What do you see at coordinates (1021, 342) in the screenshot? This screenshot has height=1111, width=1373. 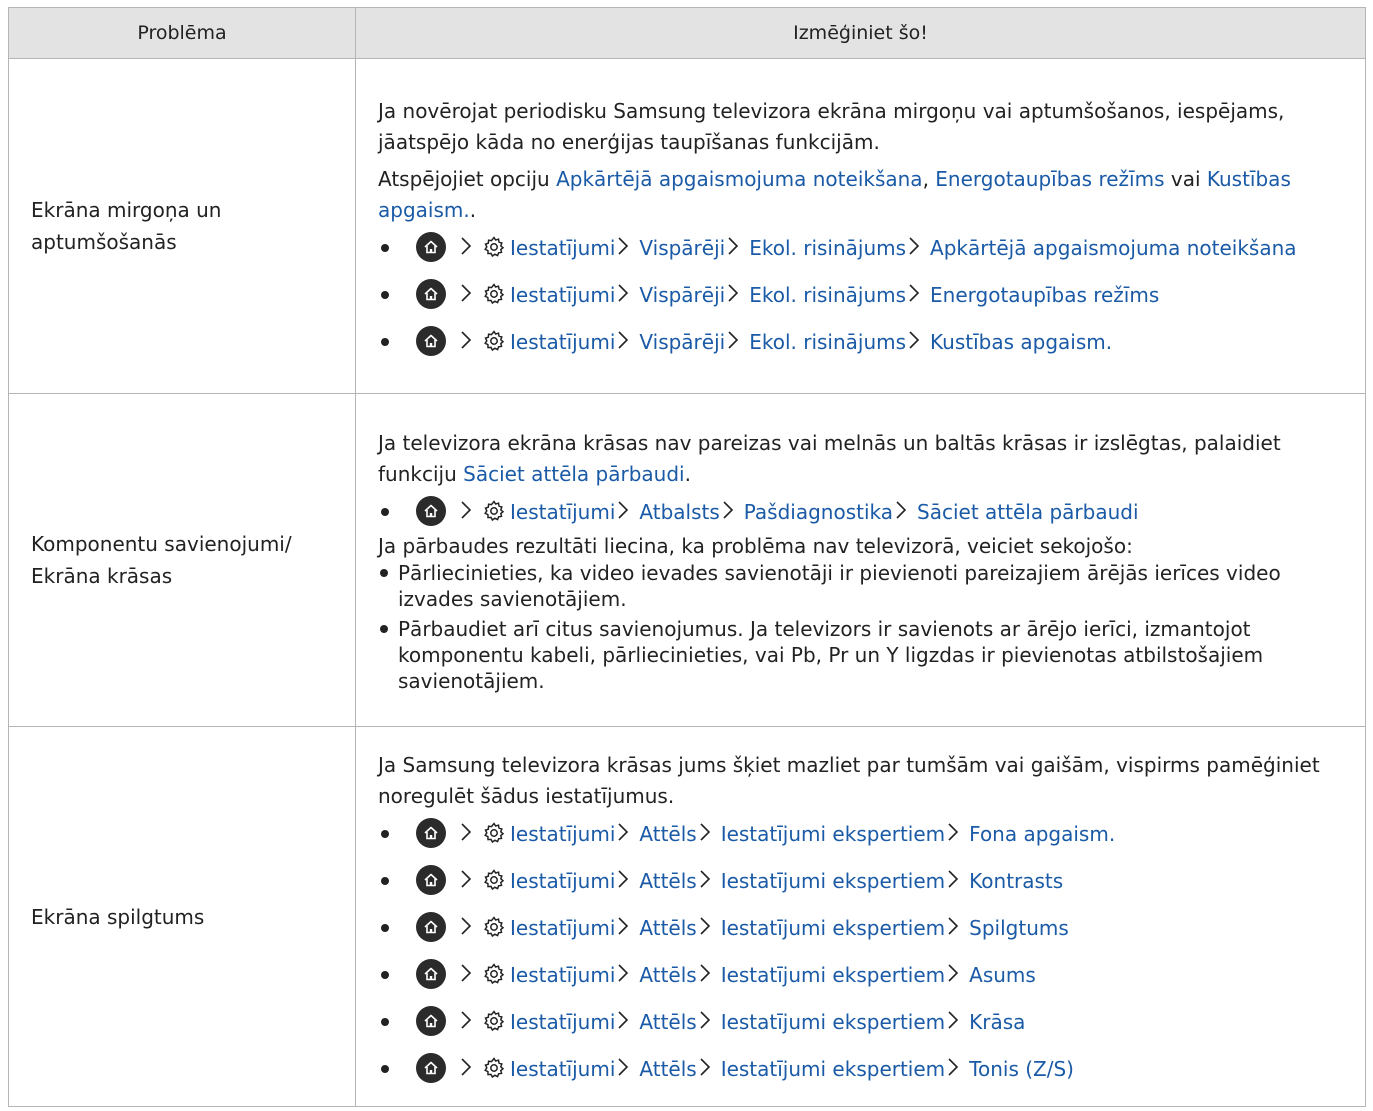 I see `menu-path-label: Kustības apgaism.` at bounding box center [1021, 342].